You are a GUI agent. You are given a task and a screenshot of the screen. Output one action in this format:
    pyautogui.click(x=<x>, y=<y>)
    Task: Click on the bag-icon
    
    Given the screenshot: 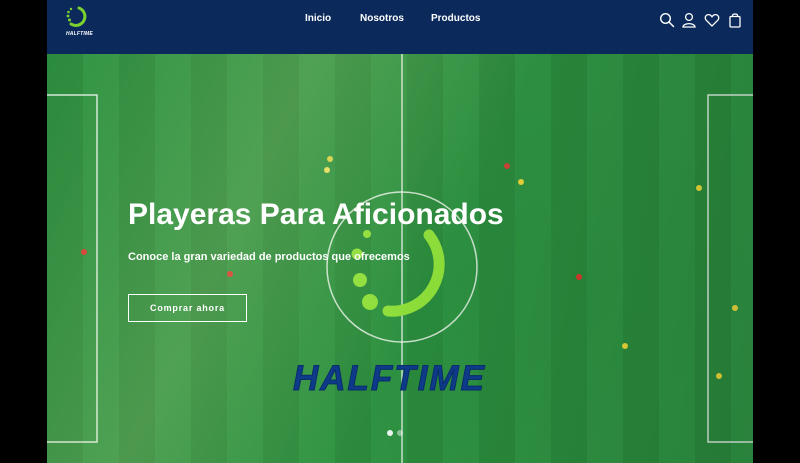 What is the action you would take?
    pyautogui.click(x=735, y=20)
    